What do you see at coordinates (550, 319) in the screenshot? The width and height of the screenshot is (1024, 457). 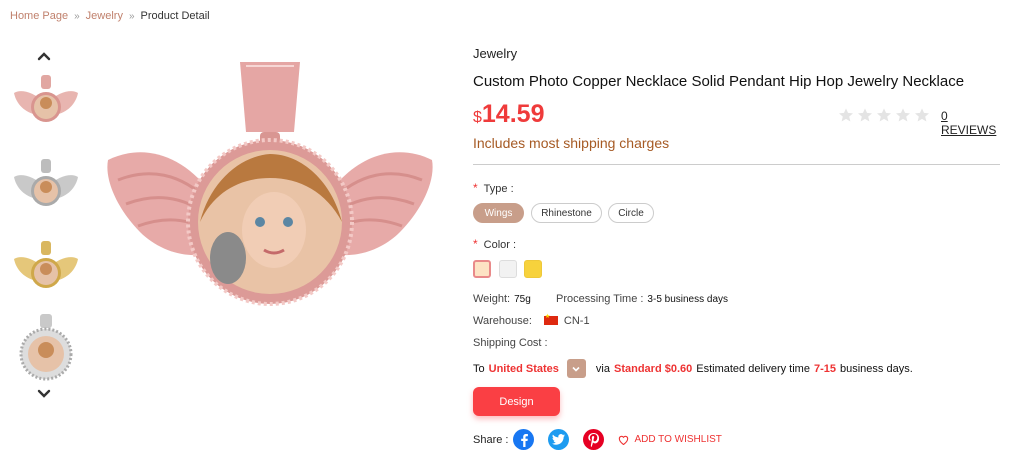 I see `china-flag-icon` at bounding box center [550, 319].